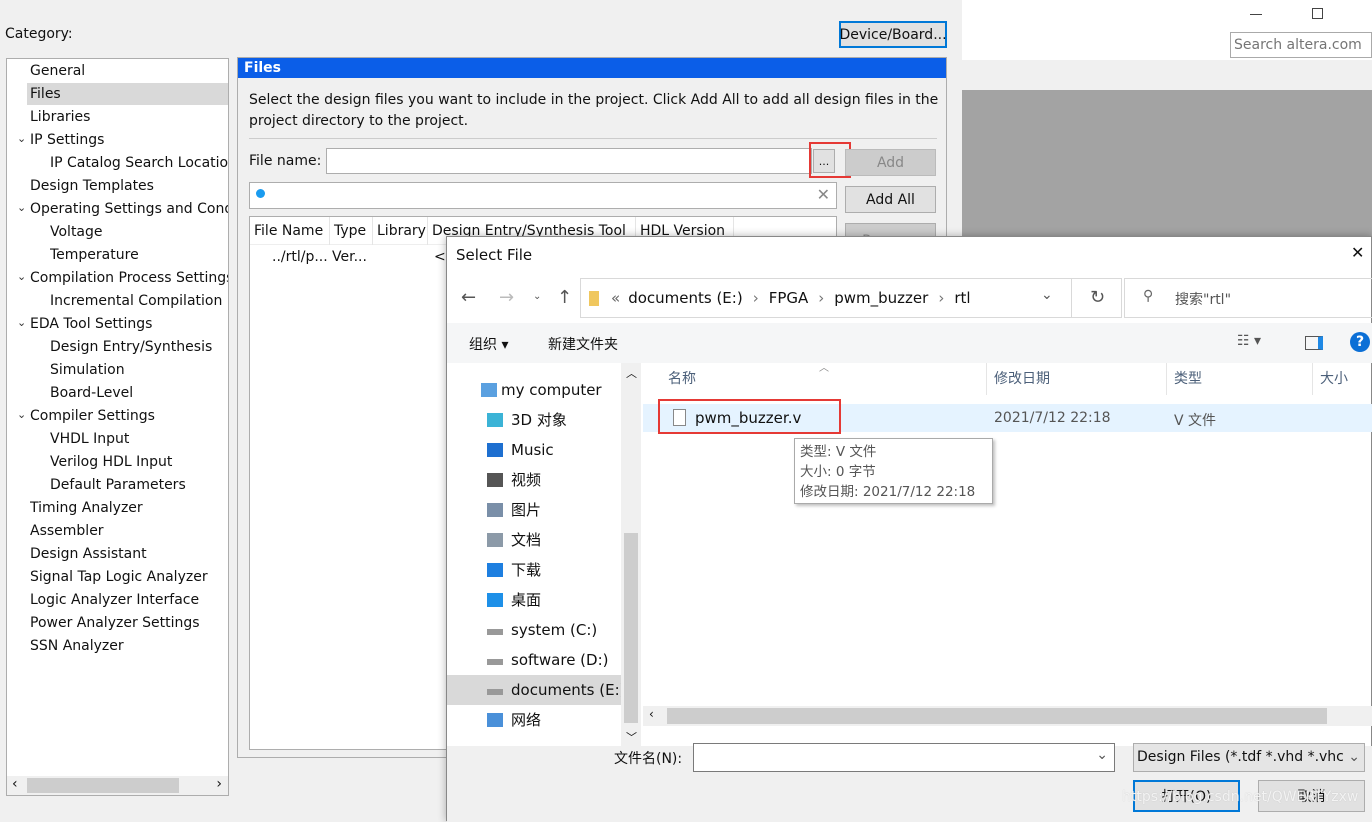 The image size is (1372, 822). Describe the element at coordinates (351, 231) in the screenshot. I see `column-header: Type` at that location.